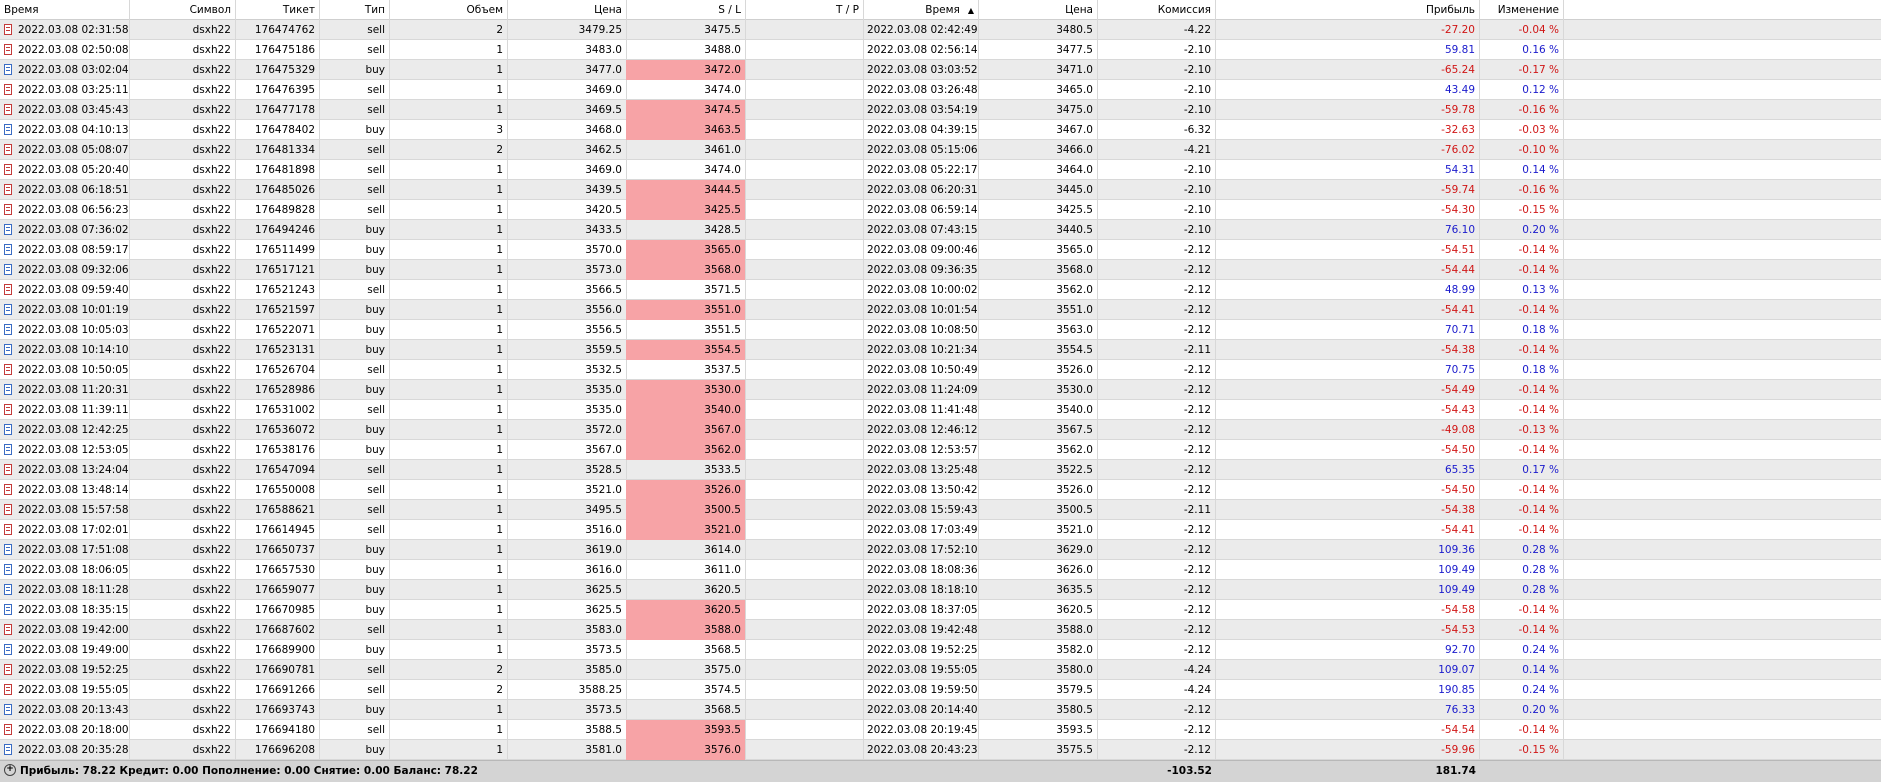 Image resolution: width=1881 pixels, height=783 pixels. Describe the element at coordinates (1347, 10) in the screenshot. I see `col-profit-header: Прибыль` at that location.